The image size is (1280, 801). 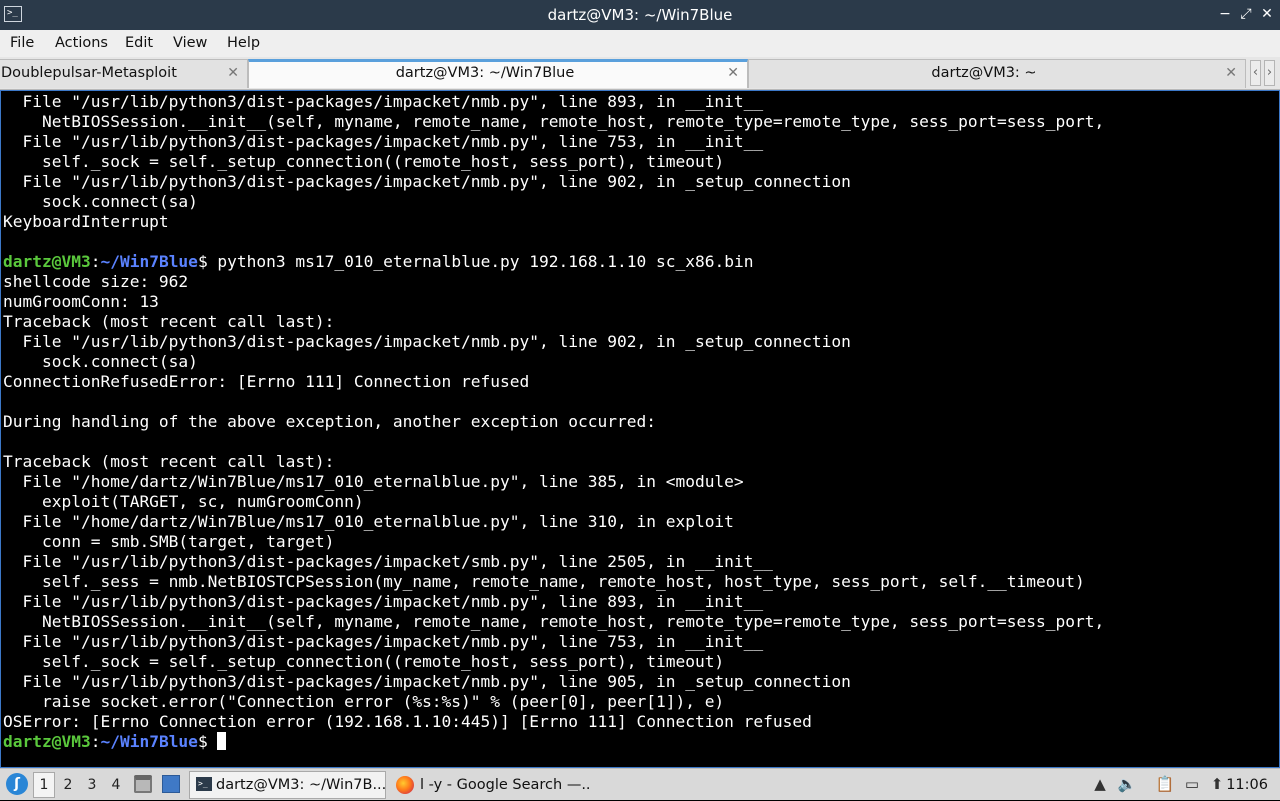 I want to click on start-menu-icon: ʃ, so click(x=17, y=784).